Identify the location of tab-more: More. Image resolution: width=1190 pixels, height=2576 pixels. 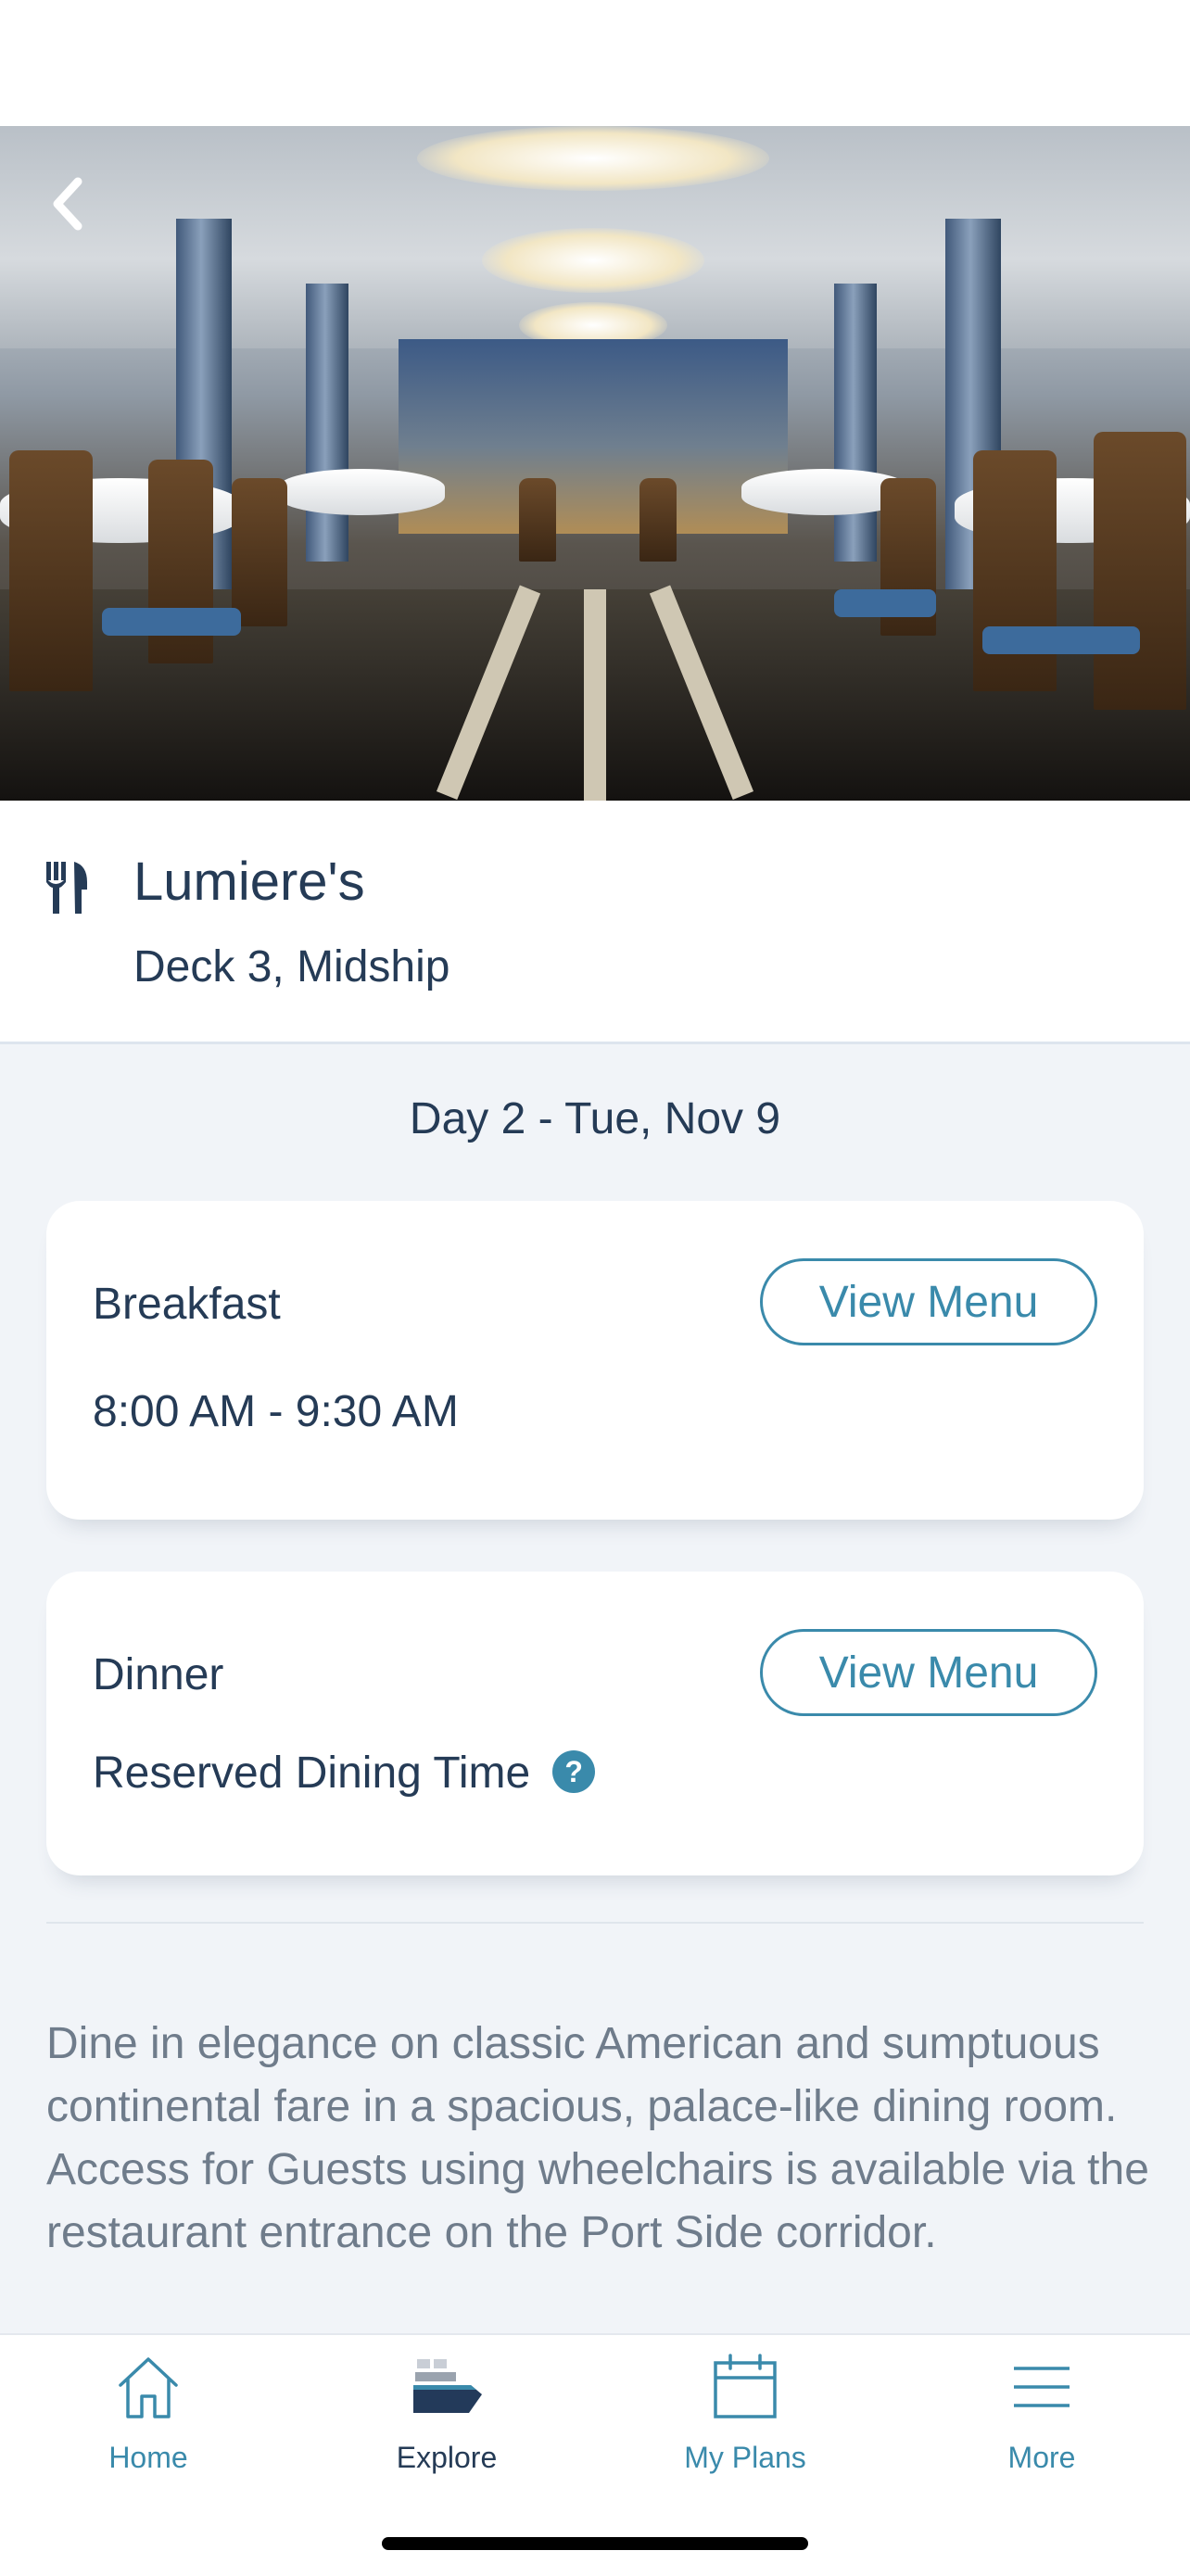
(1042, 2418).